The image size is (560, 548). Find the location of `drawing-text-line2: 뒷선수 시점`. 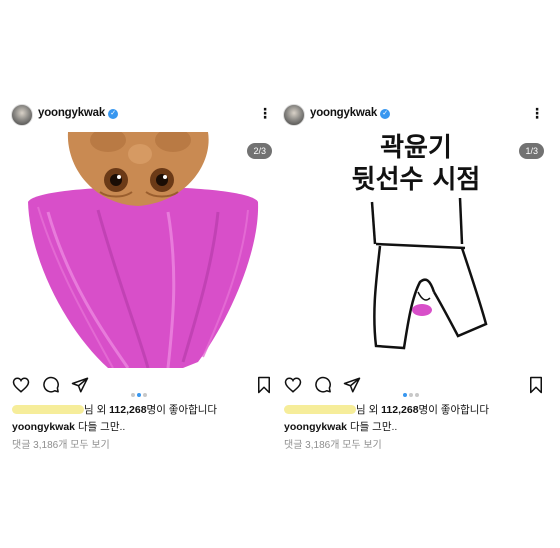

drawing-text-line2: 뒷선수 시점 is located at coordinates (416, 180).